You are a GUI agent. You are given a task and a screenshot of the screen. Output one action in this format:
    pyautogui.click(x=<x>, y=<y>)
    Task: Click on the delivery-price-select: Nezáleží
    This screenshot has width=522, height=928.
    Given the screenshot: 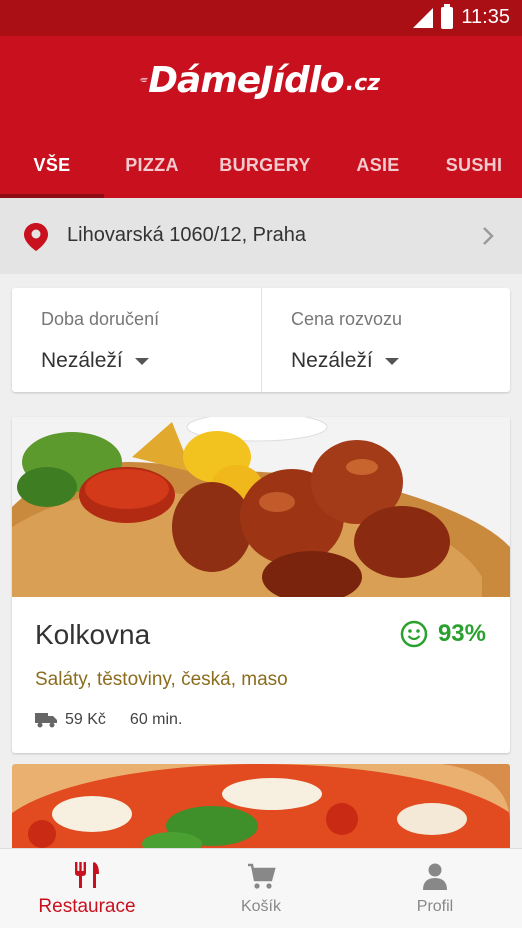 What is the action you would take?
    pyautogui.click(x=345, y=361)
    